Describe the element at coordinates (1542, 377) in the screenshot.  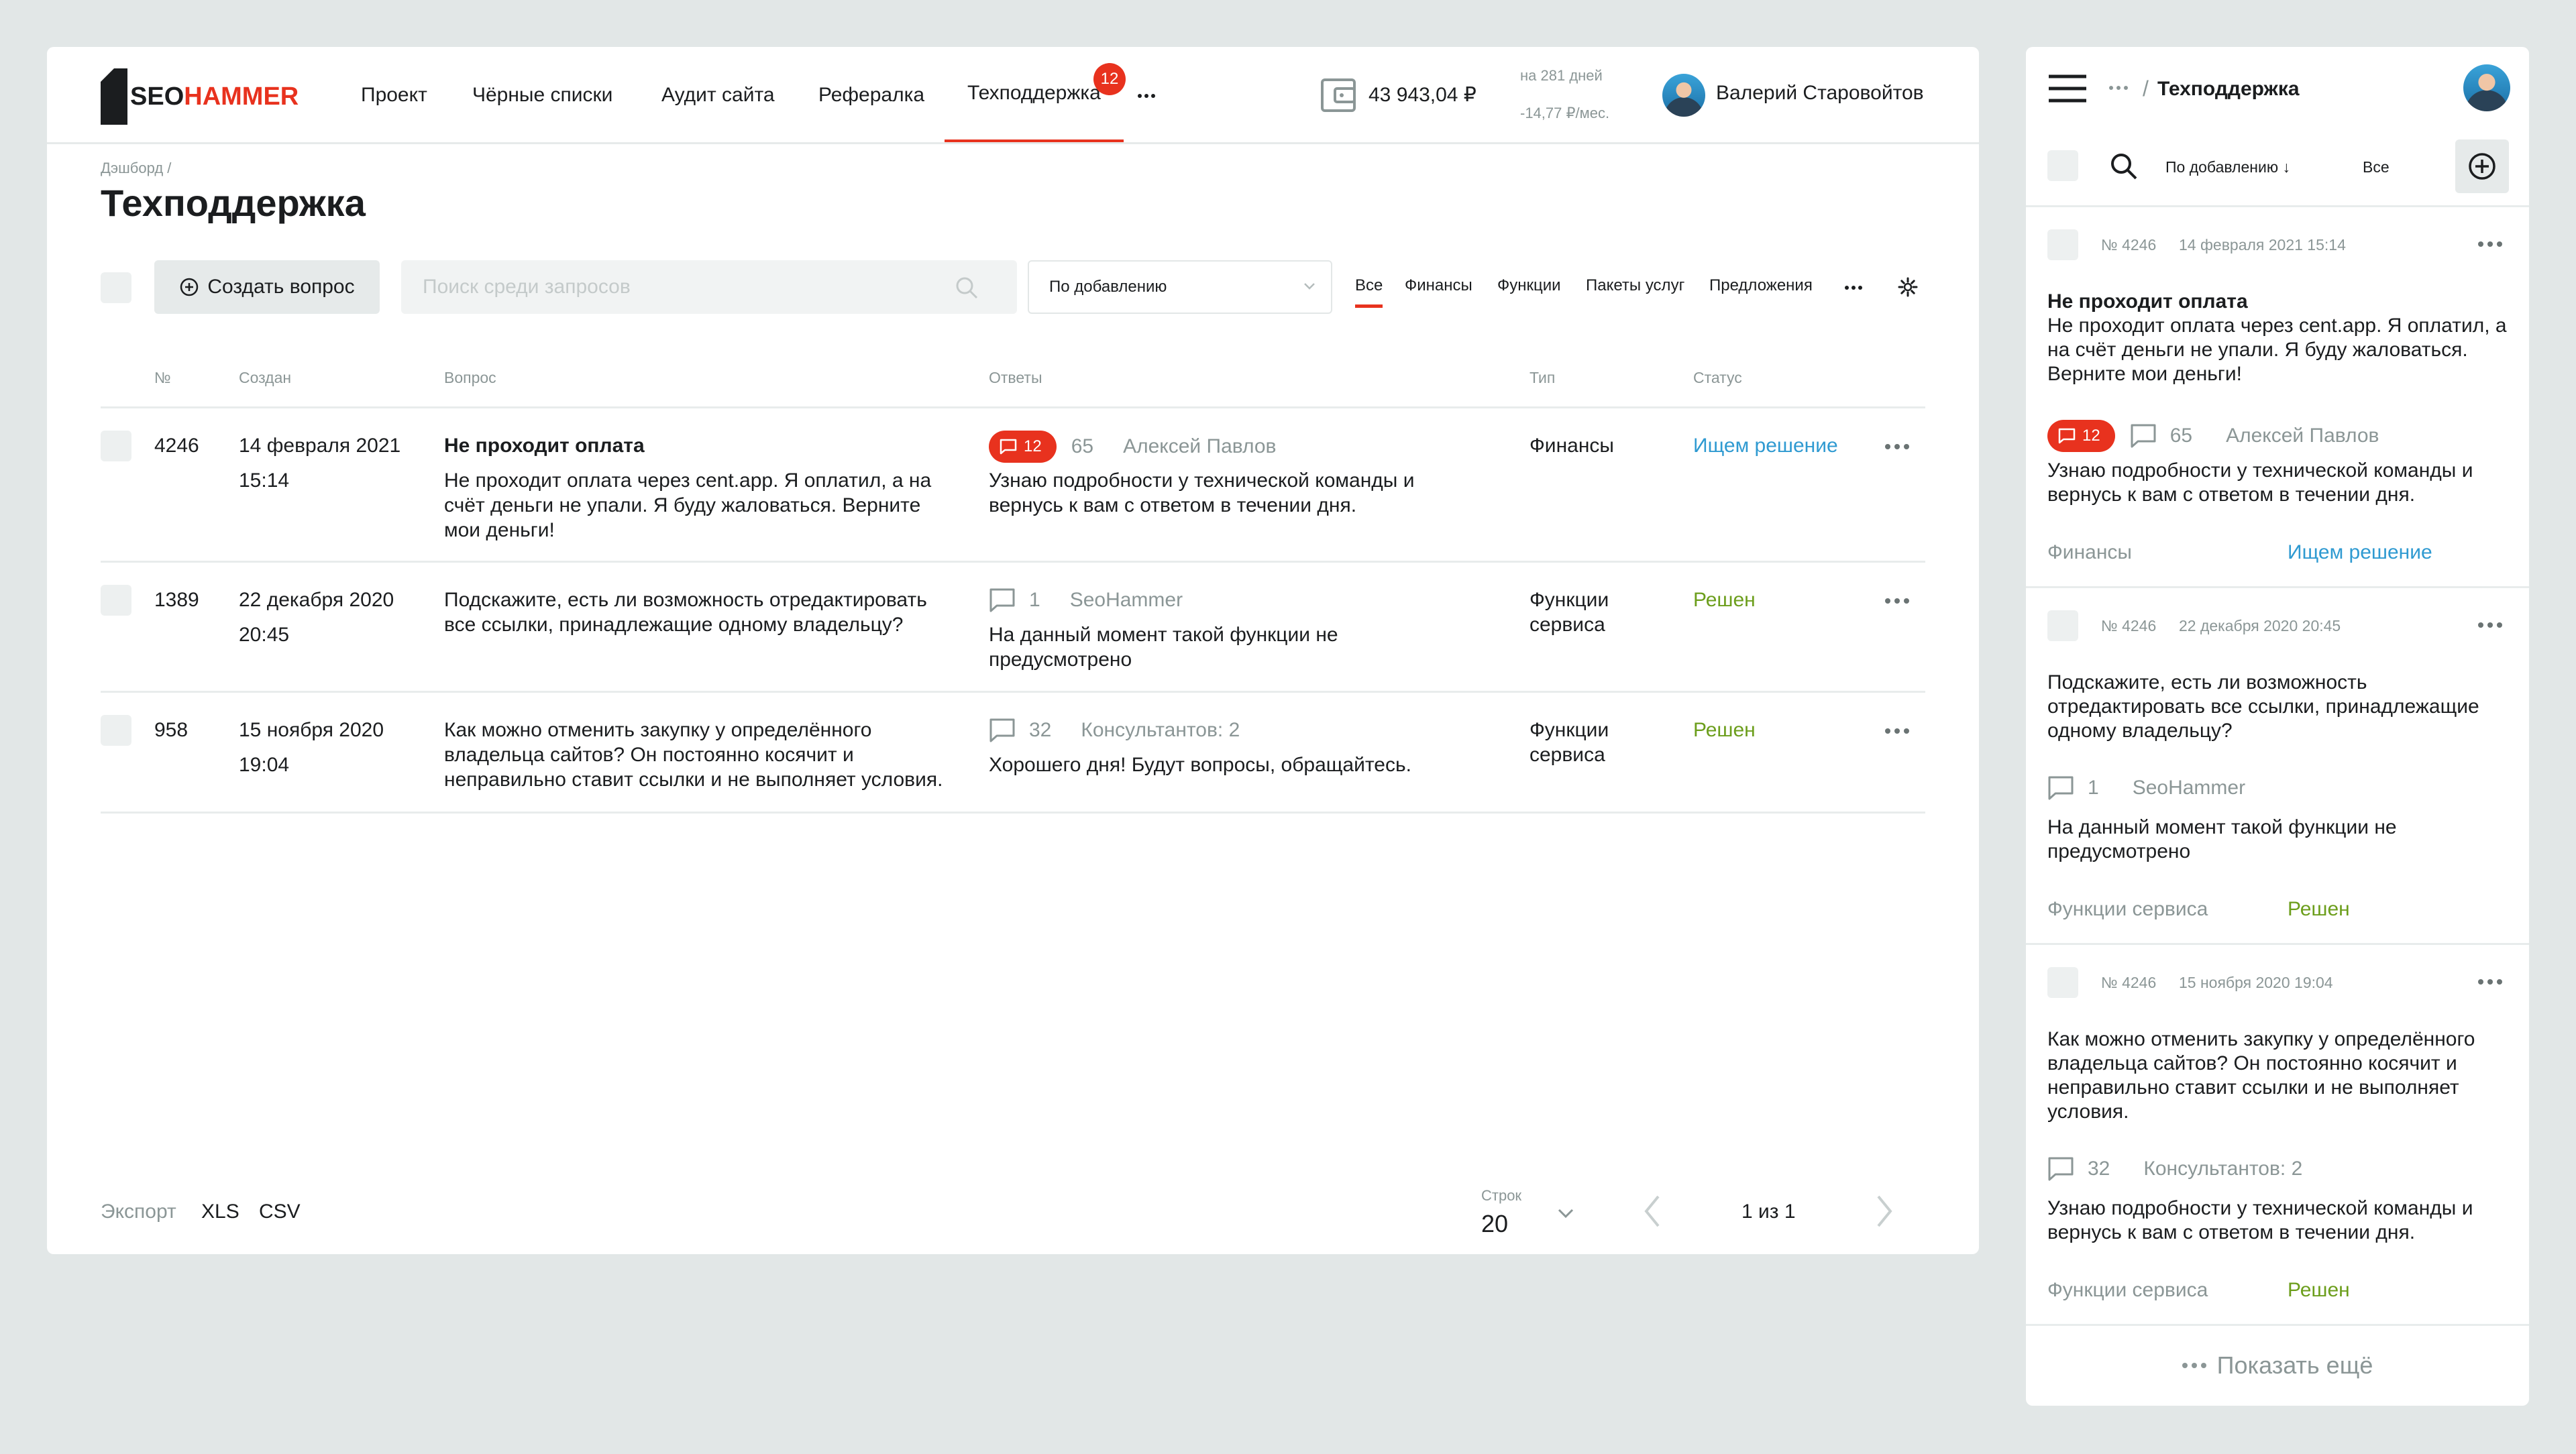
I see `col-header-type: Тип` at that location.